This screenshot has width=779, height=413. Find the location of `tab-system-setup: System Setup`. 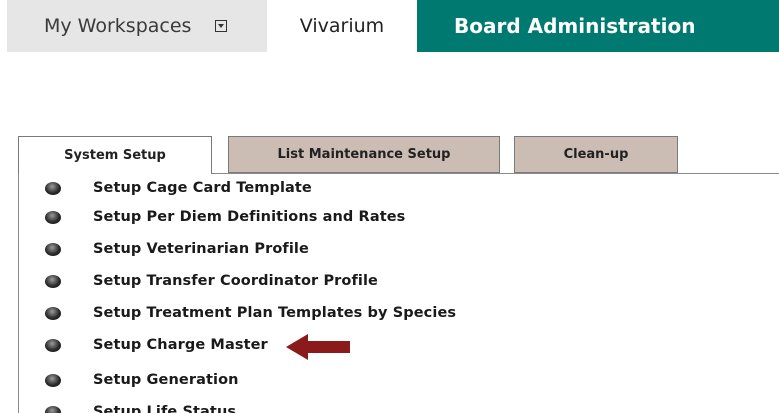

tab-system-setup: System Setup is located at coordinates (115, 155).